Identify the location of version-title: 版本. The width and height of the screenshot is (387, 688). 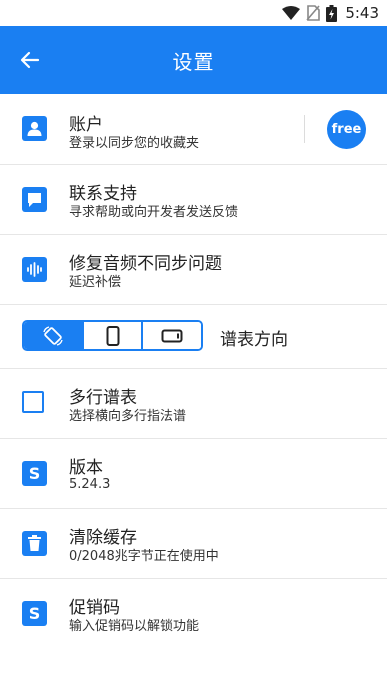
(86, 468).